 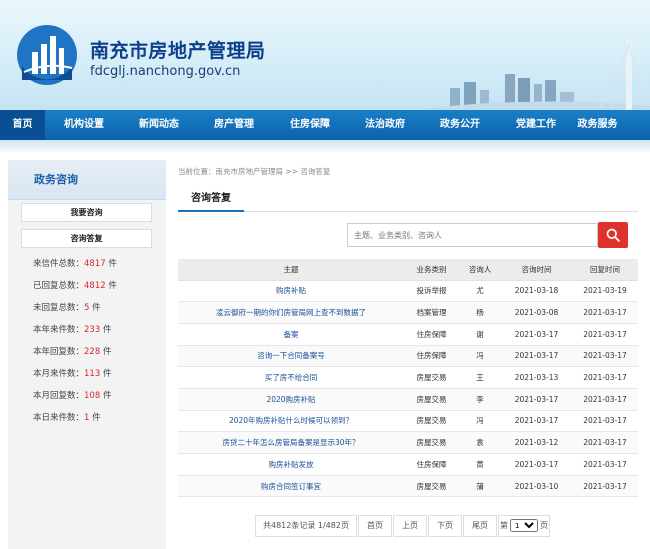 I want to click on nav-government-services: 政务服务, so click(x=597, y=125).